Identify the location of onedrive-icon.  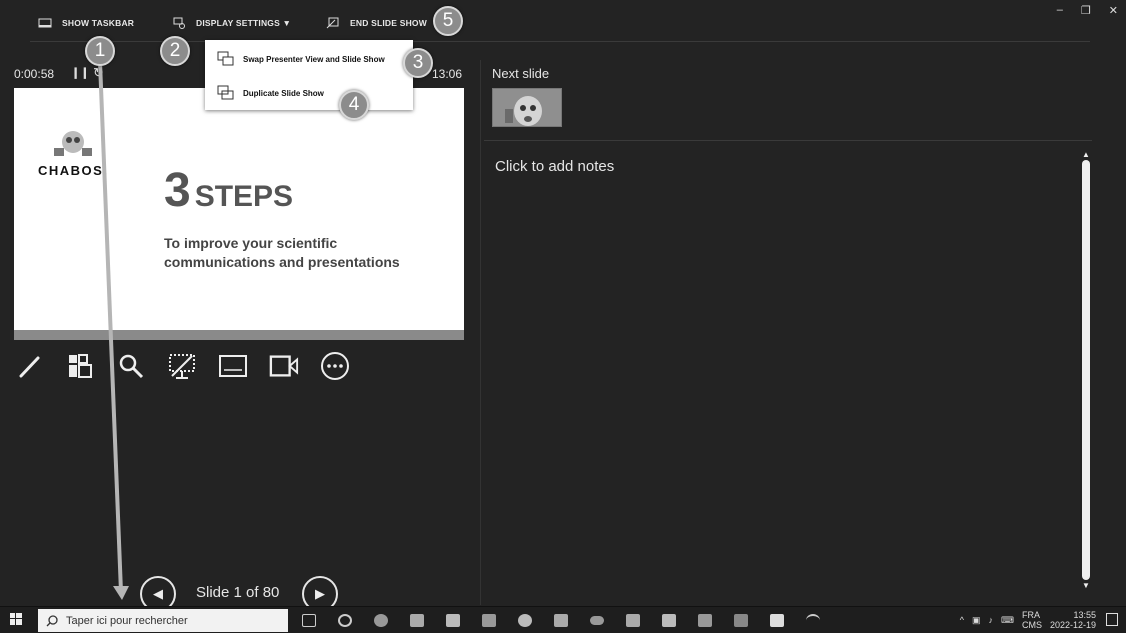
(597, 620).